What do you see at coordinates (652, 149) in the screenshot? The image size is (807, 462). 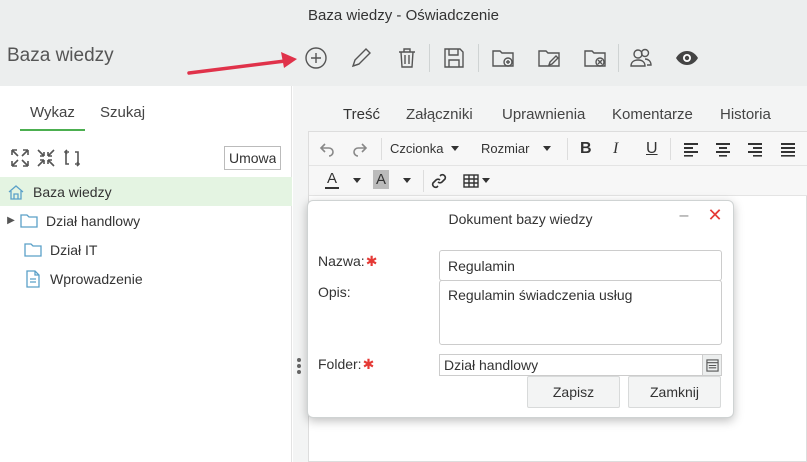 I see `underline-button: U` at bounding box center [652, 149].